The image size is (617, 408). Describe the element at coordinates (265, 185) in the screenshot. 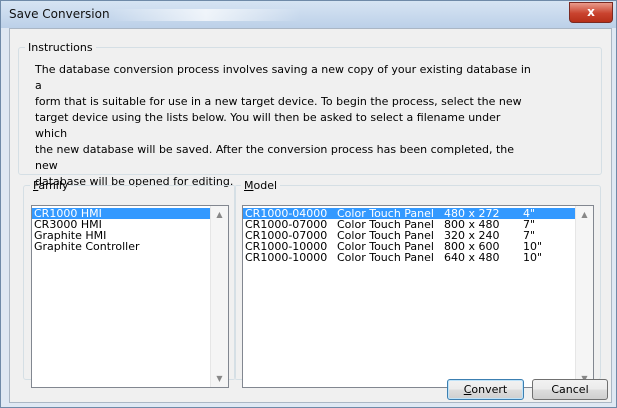

I see `model-legend-rest: odel` at that location.